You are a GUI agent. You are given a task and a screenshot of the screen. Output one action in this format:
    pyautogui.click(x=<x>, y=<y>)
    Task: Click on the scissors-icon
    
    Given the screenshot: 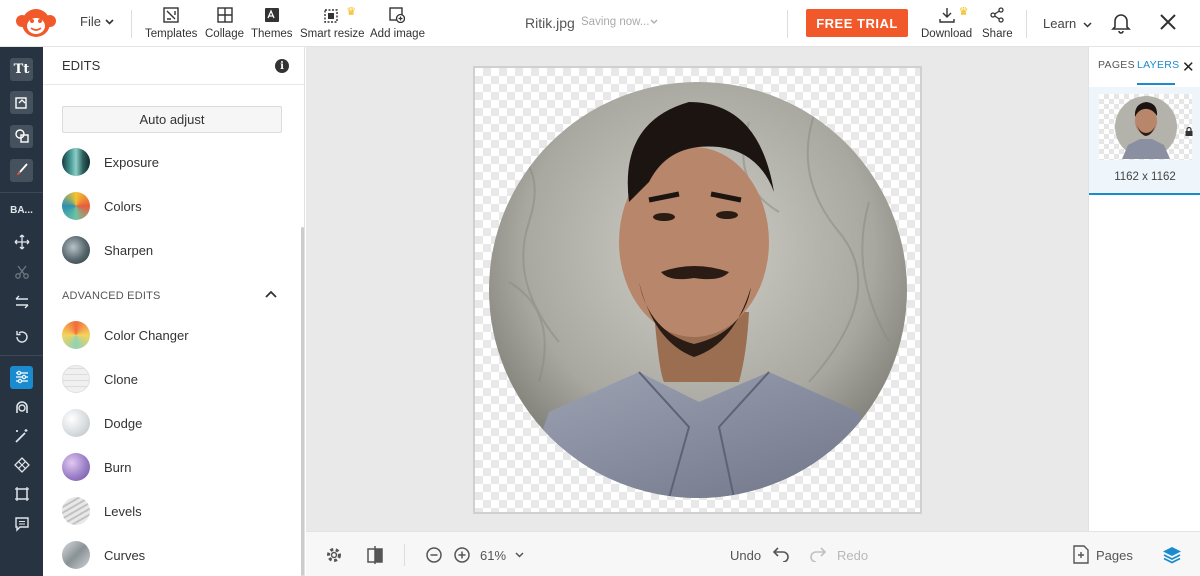 What is the action you would take?
    pyautogui.click(x=21, y=272)
    